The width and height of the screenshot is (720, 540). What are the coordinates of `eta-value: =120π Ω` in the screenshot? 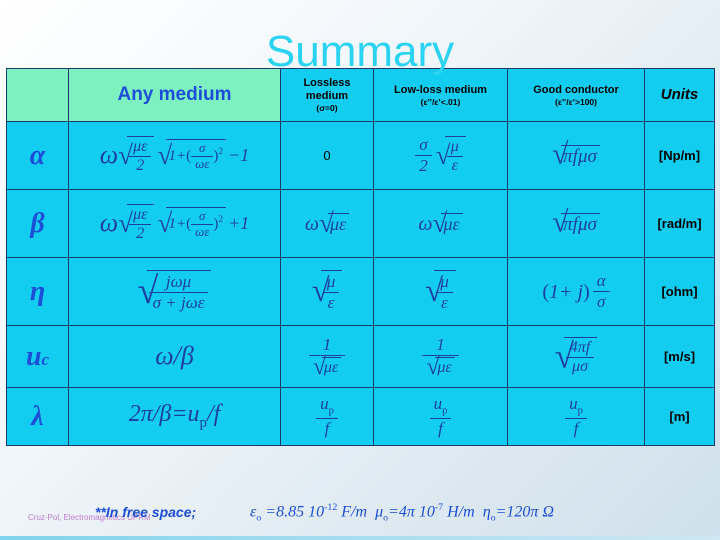 It's located at (524, 512).